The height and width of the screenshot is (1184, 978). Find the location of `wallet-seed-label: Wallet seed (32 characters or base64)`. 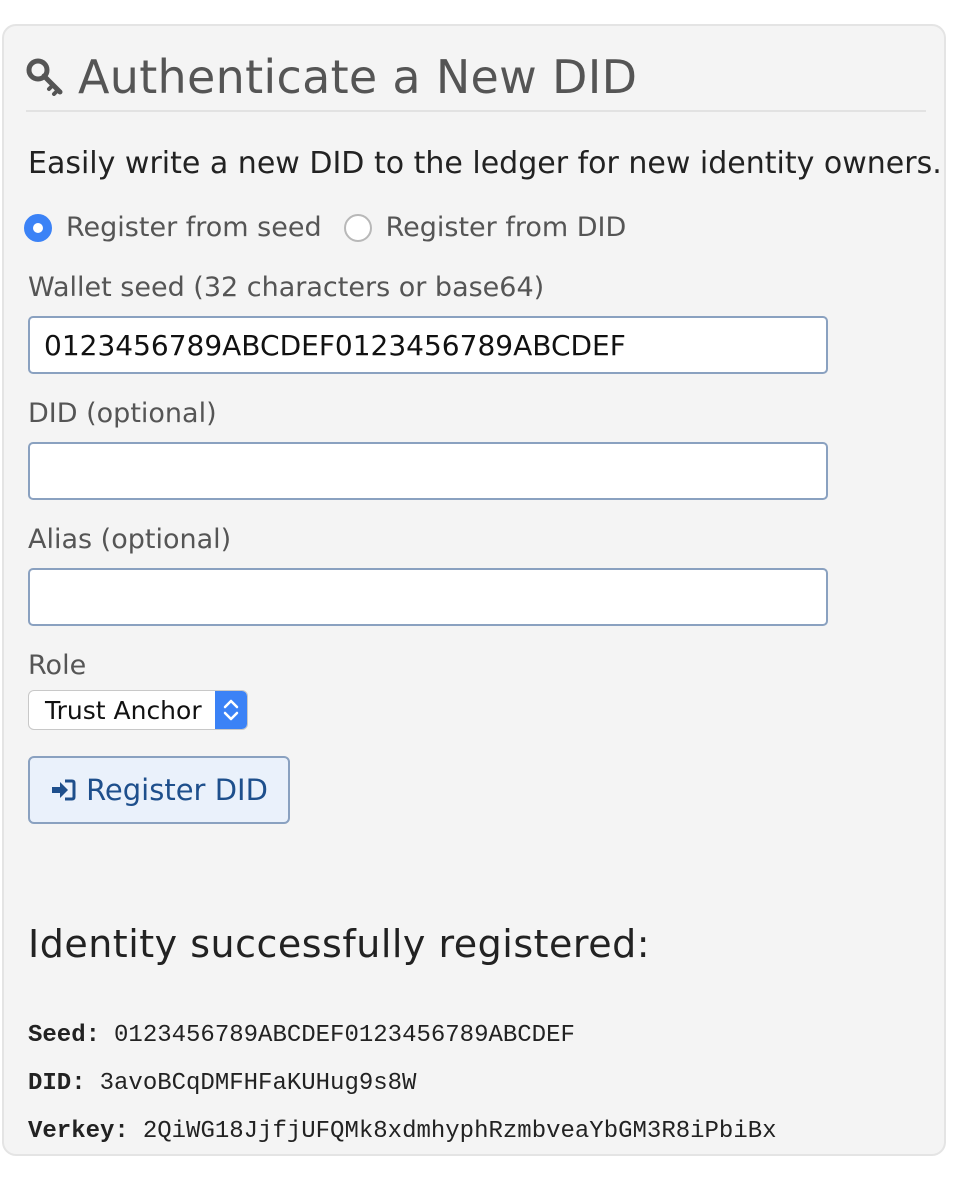

wallet-seed-label: Wallet seed (32 characters or base64) is located at coordinates (286, 287).